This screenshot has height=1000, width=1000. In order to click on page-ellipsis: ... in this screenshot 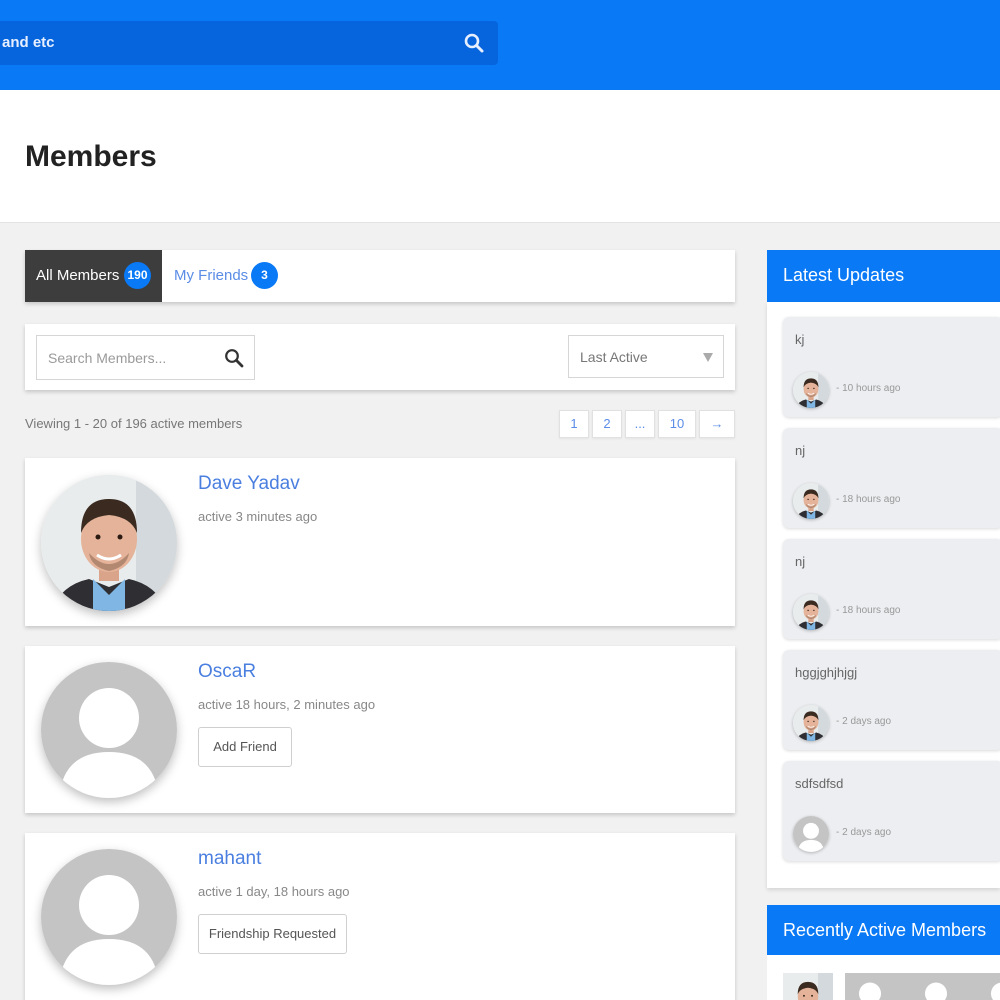, I will do `click(640, 424)`.